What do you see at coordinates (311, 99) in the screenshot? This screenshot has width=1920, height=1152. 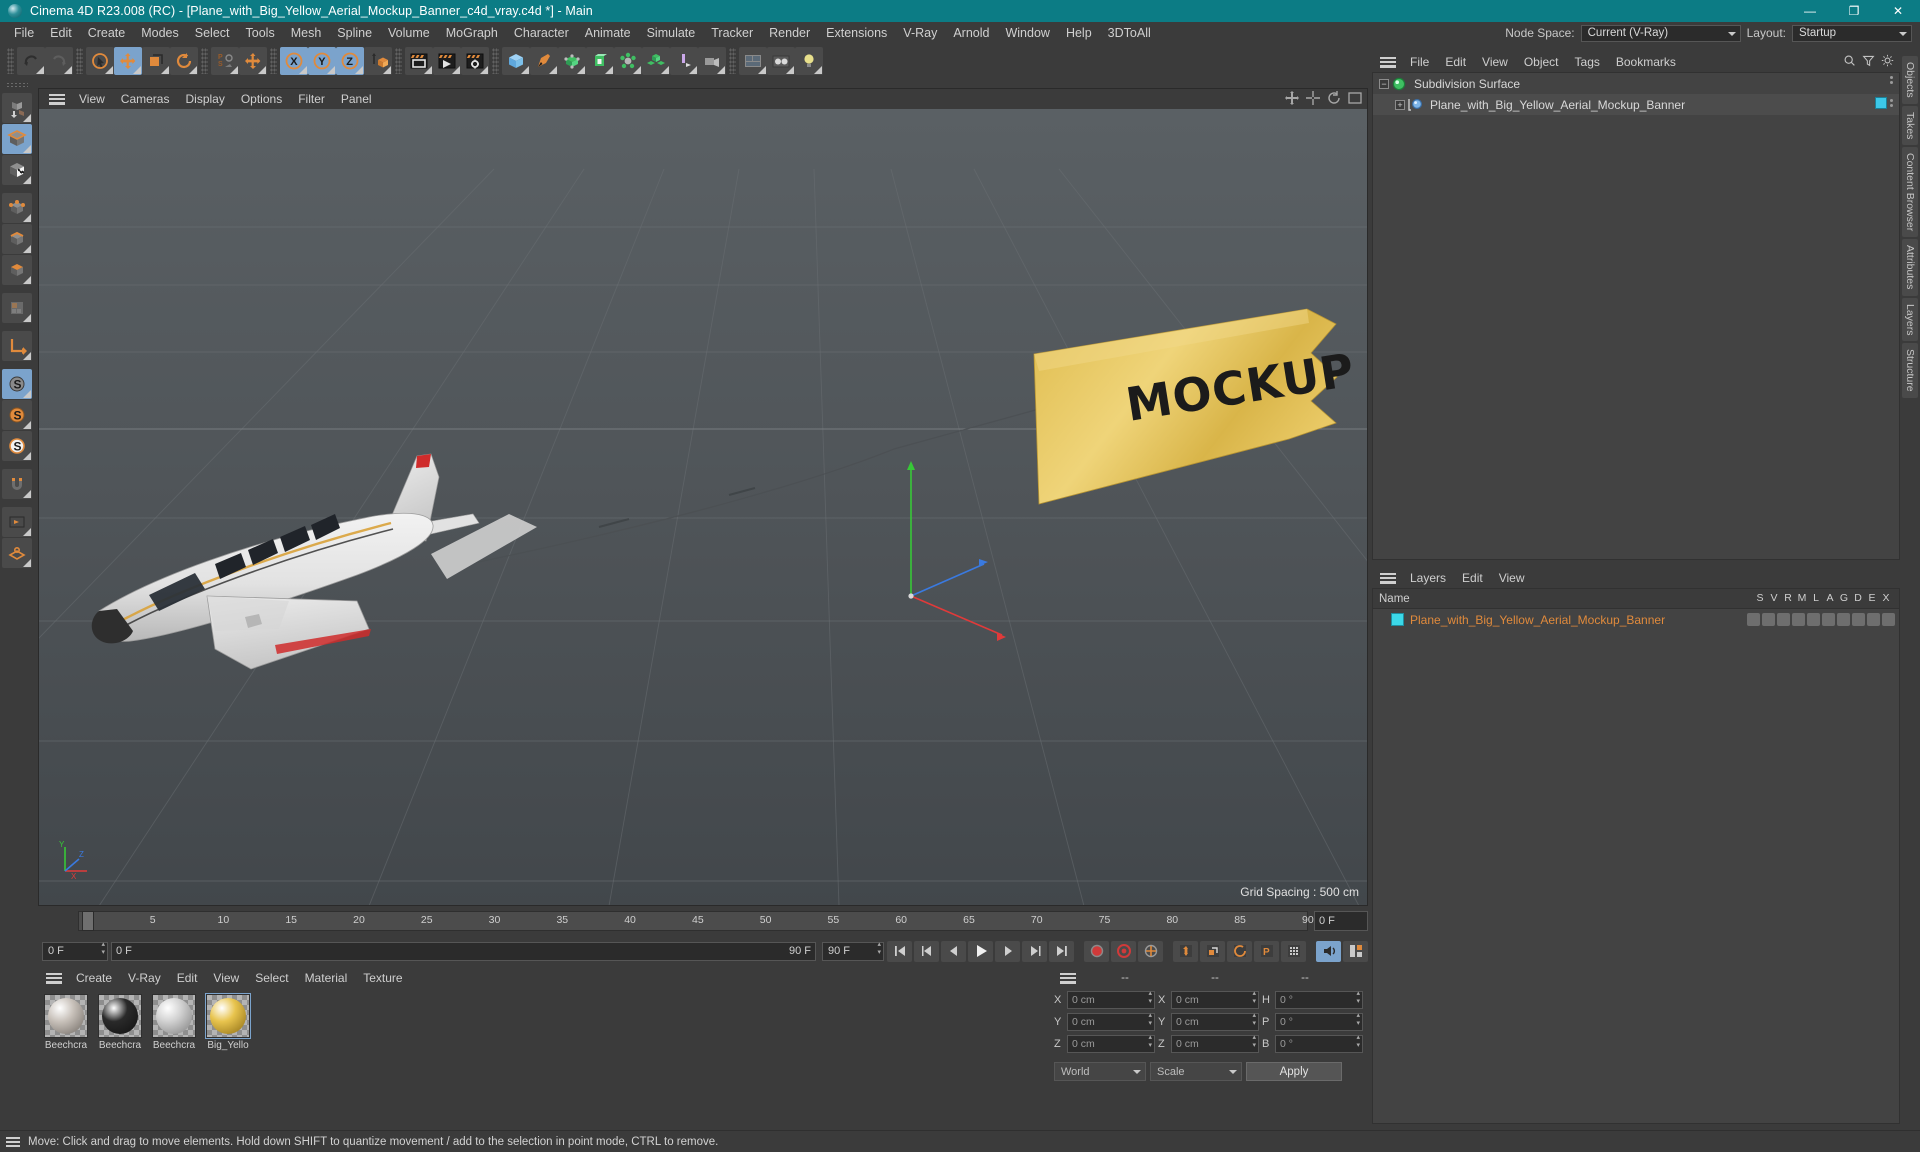 I see `viewport-menu-filter: Filter` at bounding box center [311, 99].